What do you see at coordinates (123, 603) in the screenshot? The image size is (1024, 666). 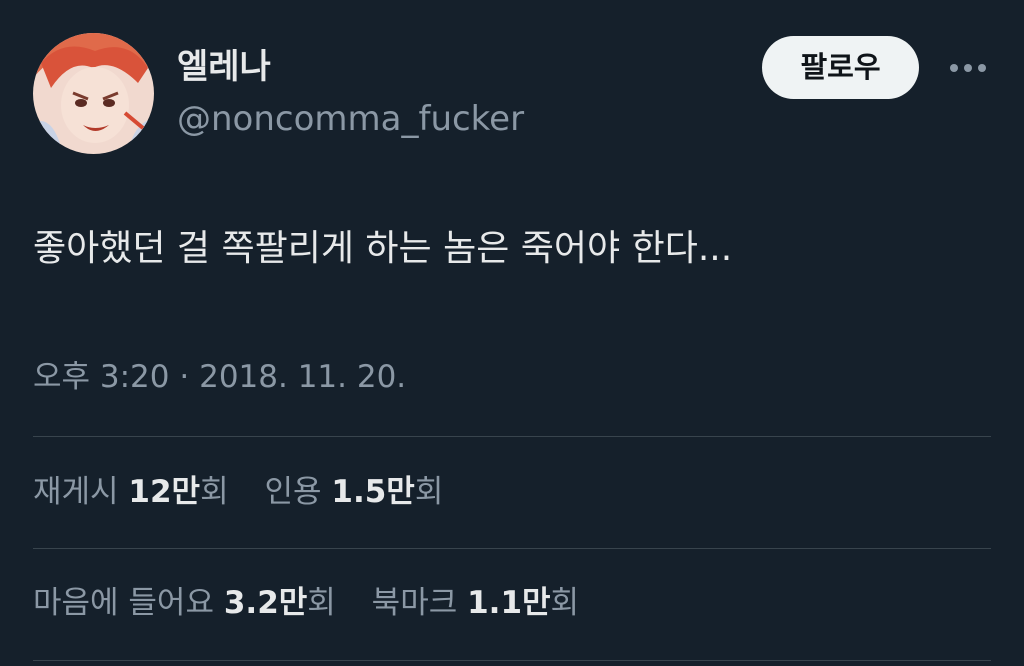 I see `likes-label: 마음에 들어요` at bounding box center [123, 603].